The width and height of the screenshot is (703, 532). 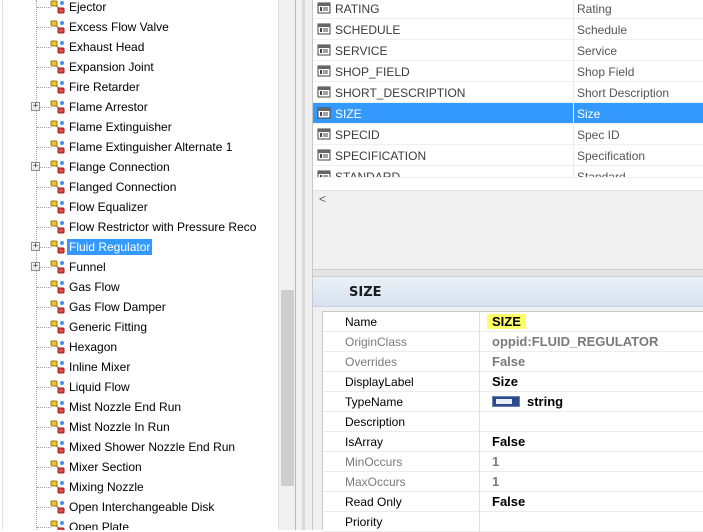 I want to click on tree-item: Hexagon, so click(x=139, y=347).